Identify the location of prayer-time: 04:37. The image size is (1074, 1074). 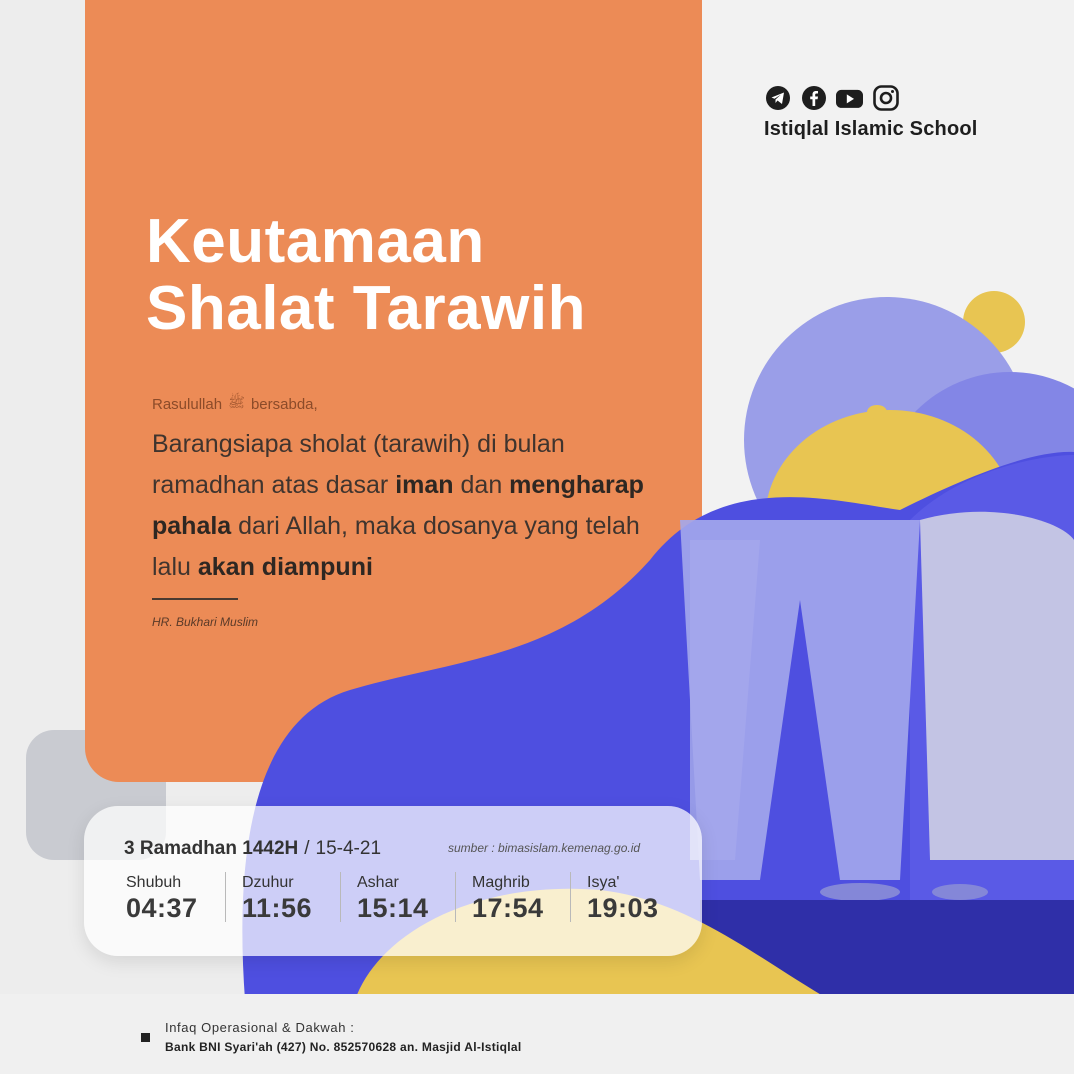
(162, 908).